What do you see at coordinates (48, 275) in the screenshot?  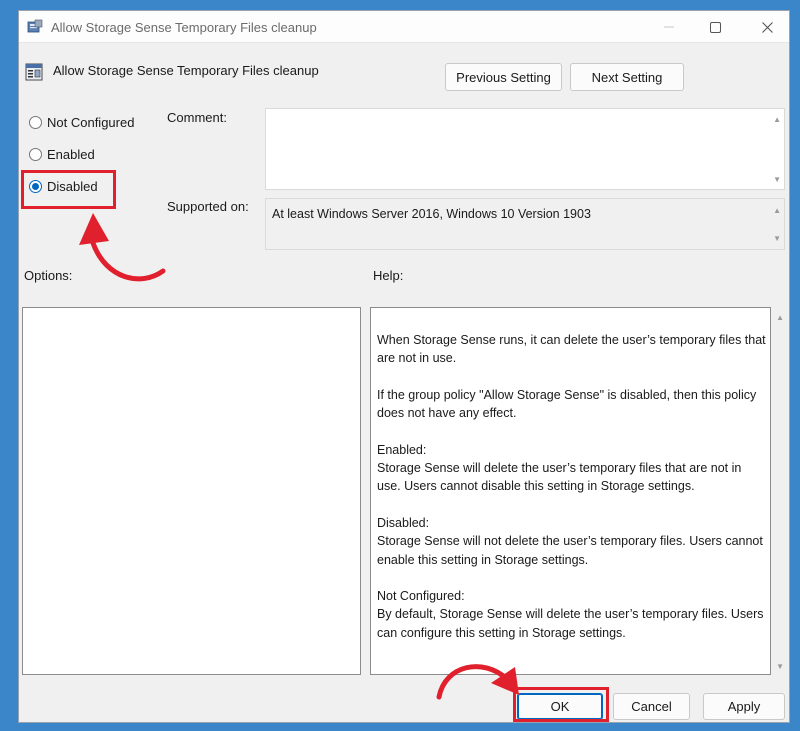 I see `options-label: Options:` at bounding box center [48, 275].